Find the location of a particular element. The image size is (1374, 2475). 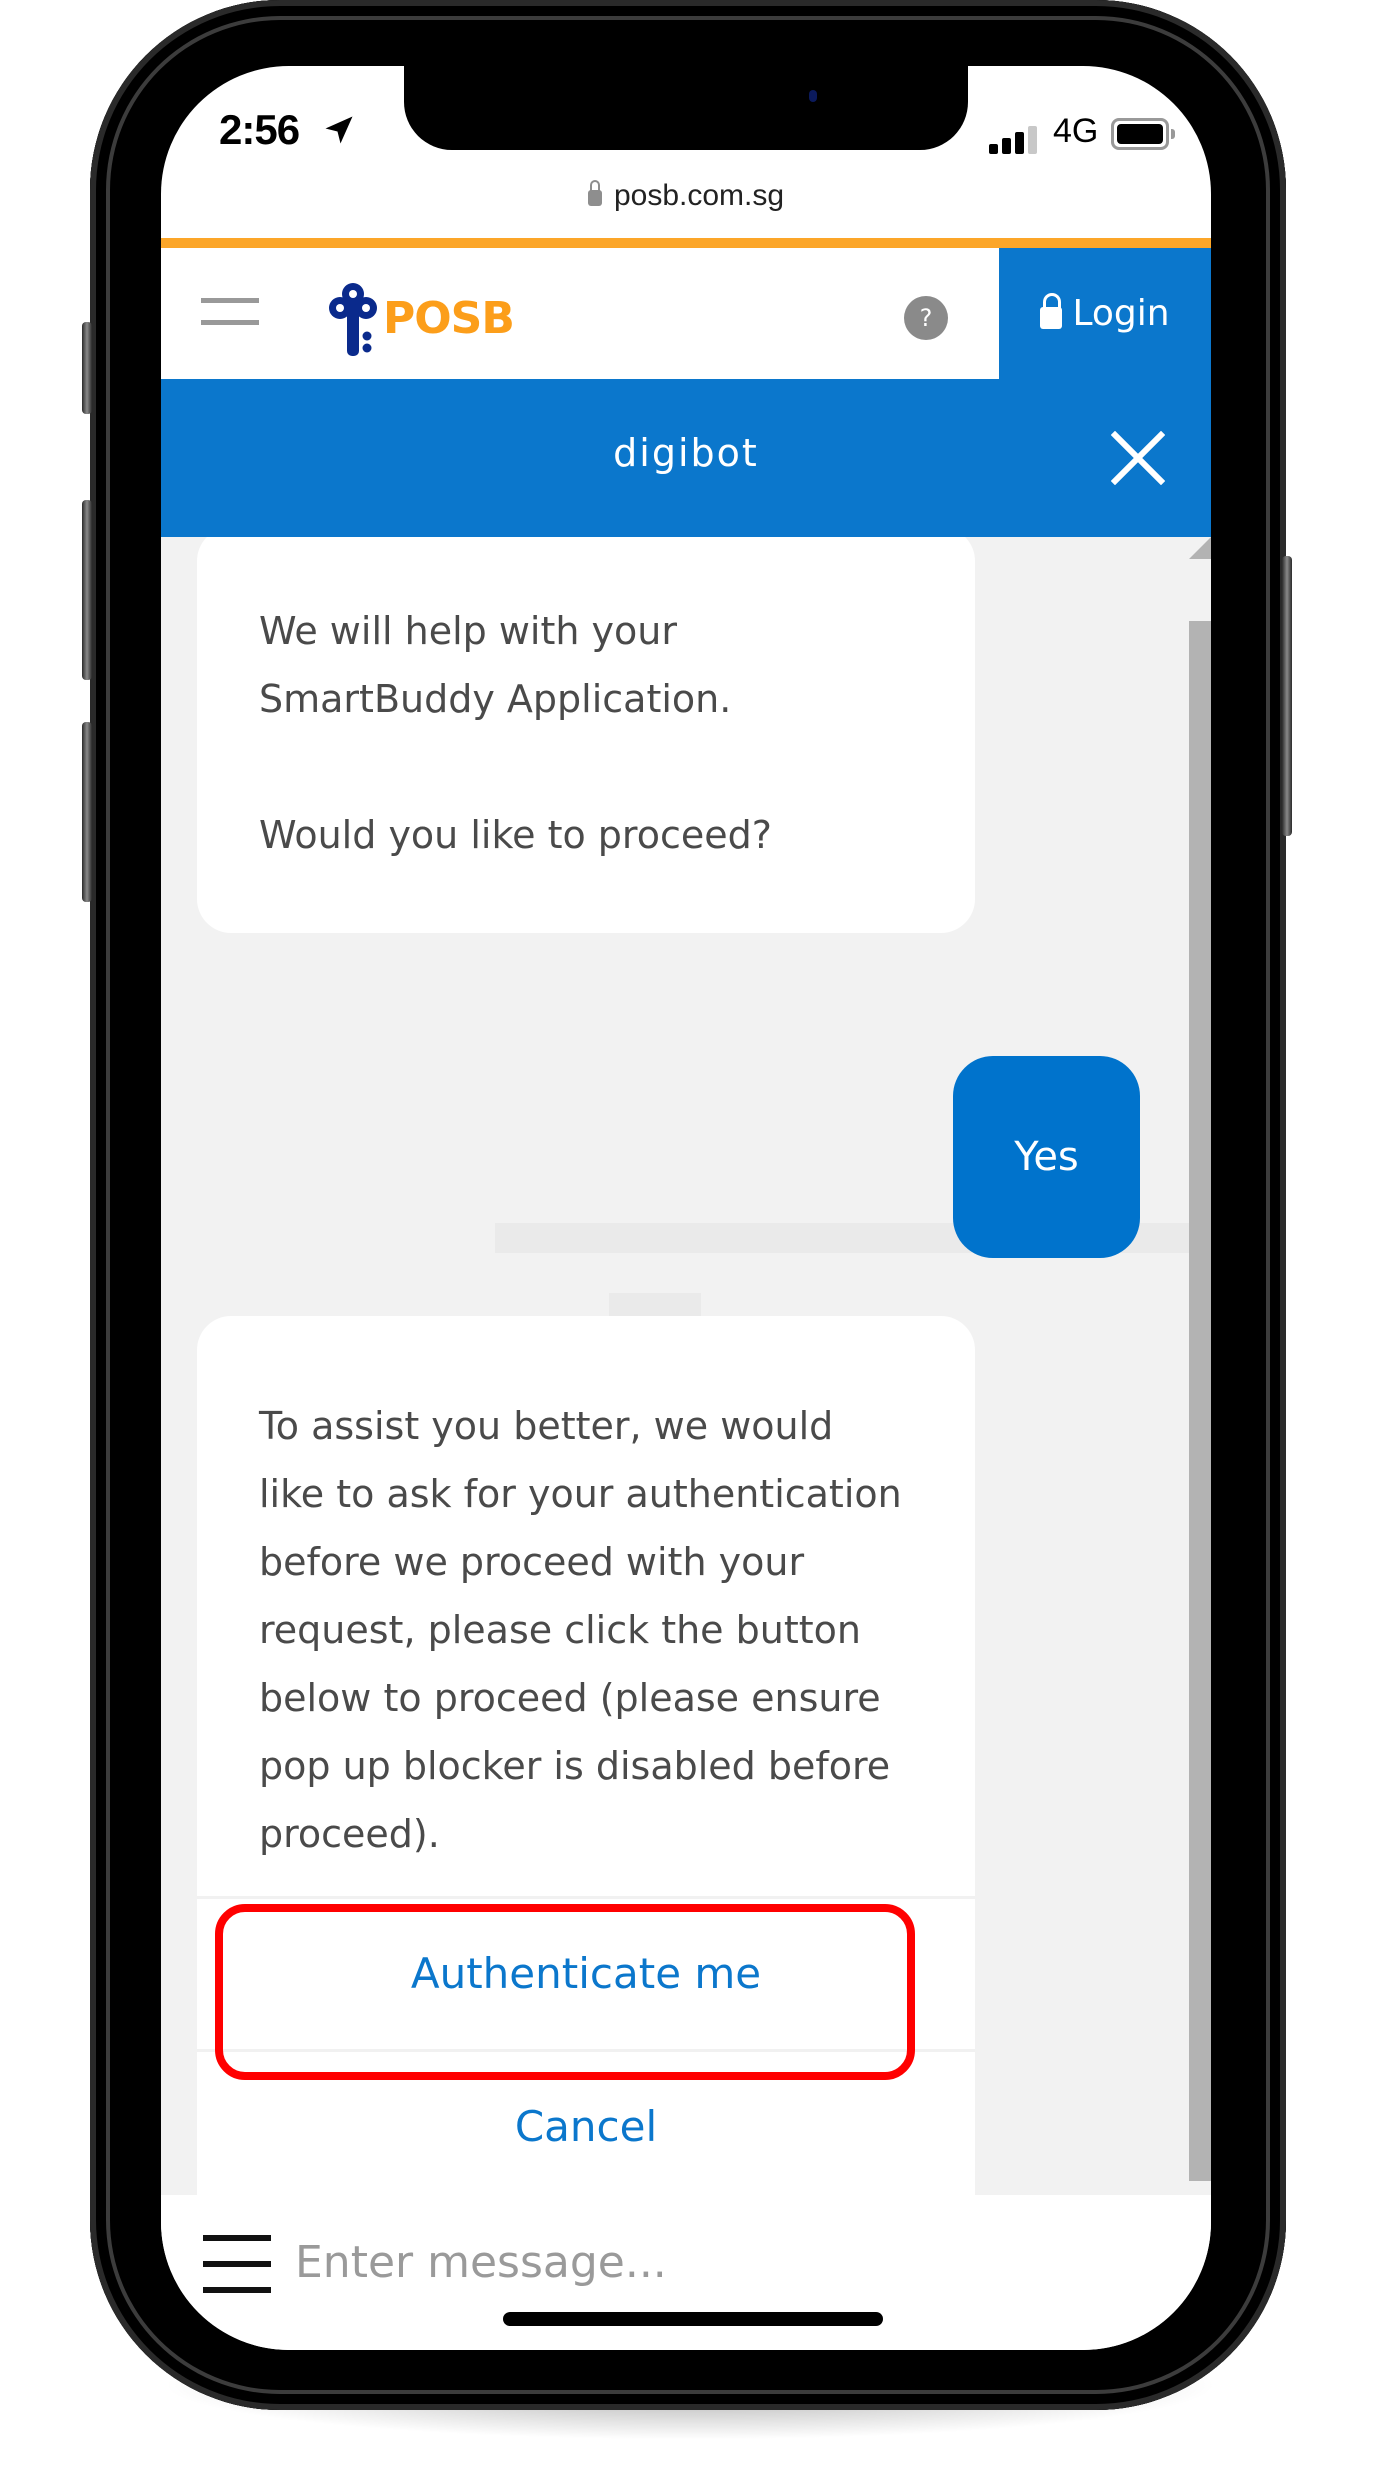

signal-strength-icon is located at coordinates (1015, 139).